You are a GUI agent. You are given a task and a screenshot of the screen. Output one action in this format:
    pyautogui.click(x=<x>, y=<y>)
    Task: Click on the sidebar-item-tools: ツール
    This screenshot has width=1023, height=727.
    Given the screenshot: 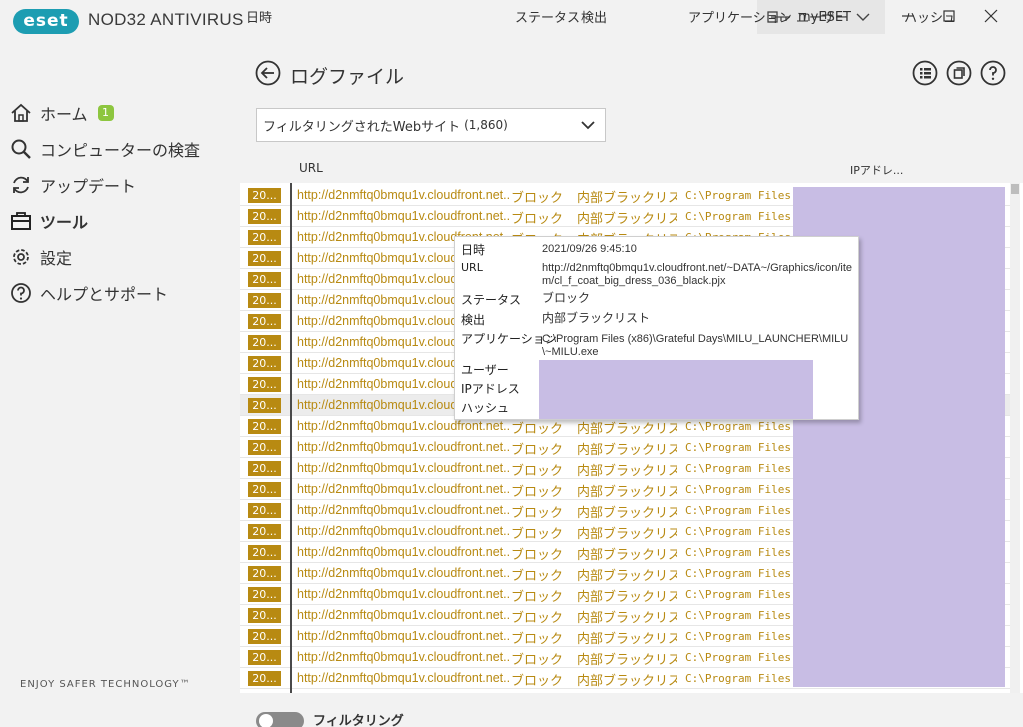 What is the action you would take?
    pyautogui.click(x=49, y=221)
    